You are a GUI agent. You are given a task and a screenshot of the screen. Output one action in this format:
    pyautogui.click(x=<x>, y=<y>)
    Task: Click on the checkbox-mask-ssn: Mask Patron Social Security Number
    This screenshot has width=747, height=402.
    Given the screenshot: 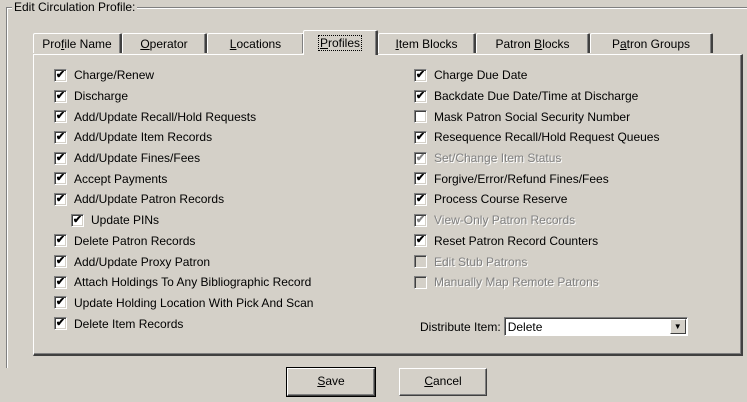 What is the action you would take?
    pyautogui.click(x=536, y=116)
    